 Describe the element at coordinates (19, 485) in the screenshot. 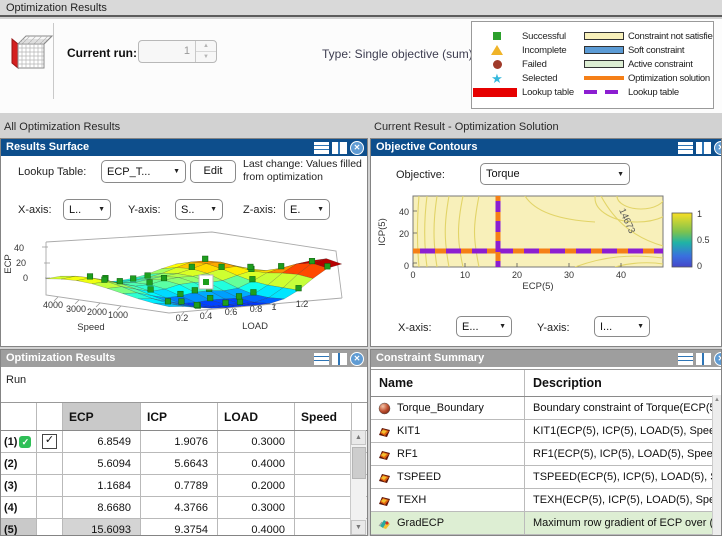

I see `run-cell: (3)` at that location.